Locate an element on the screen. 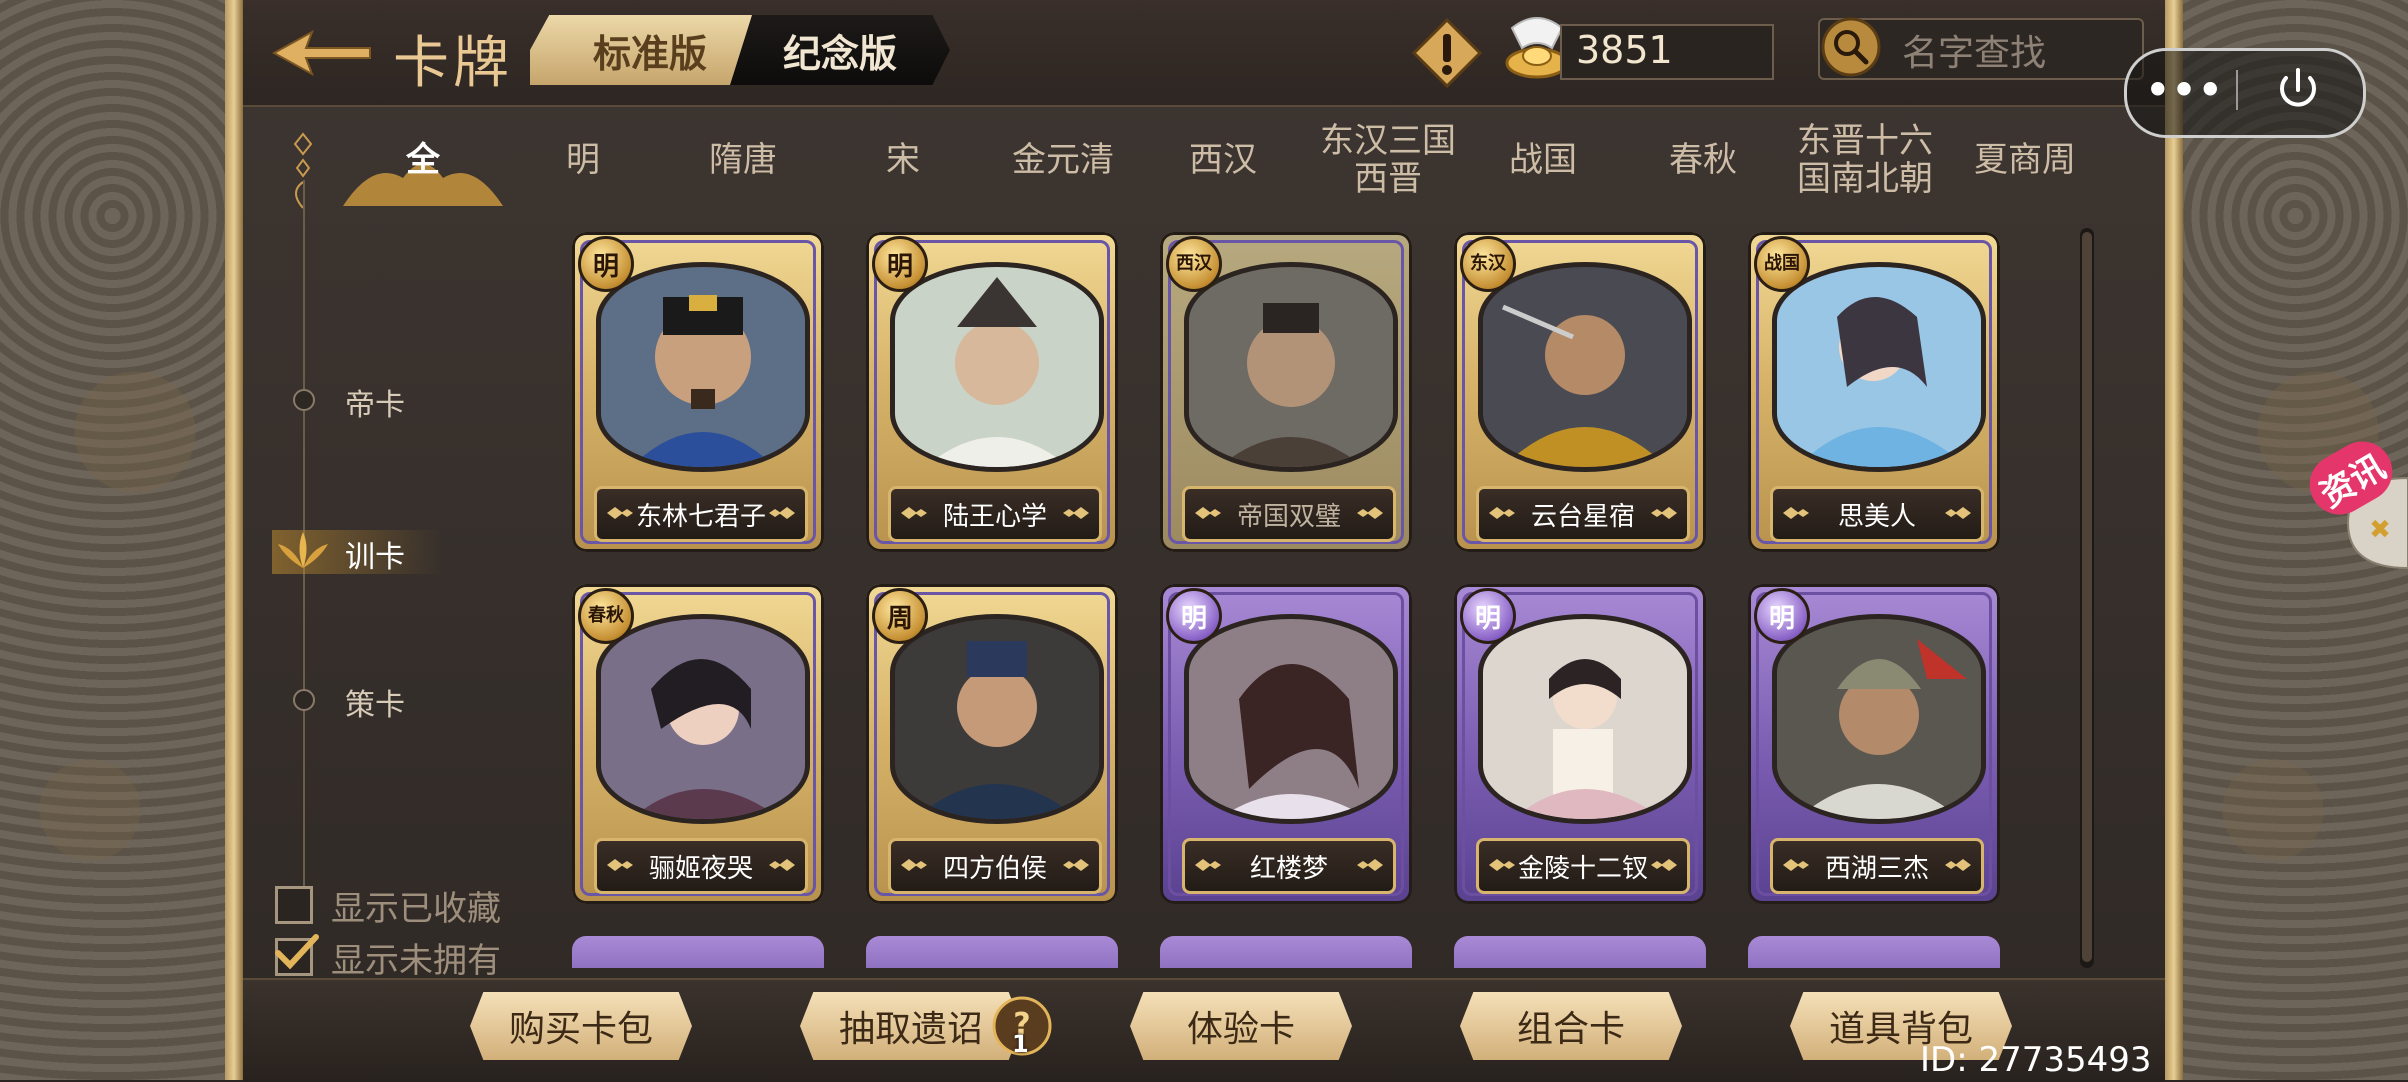 The height and width of the screenshot is (1082, 2408). card-name-plate: 东林七君子 is located at coordinates (701, 514).